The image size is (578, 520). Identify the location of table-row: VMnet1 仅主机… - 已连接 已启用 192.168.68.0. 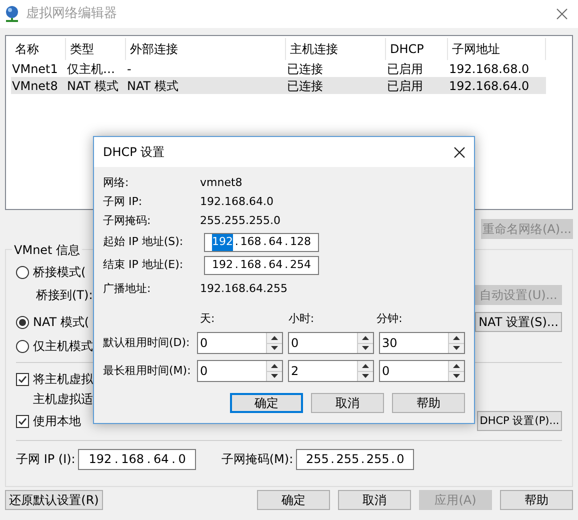
(278, 68).